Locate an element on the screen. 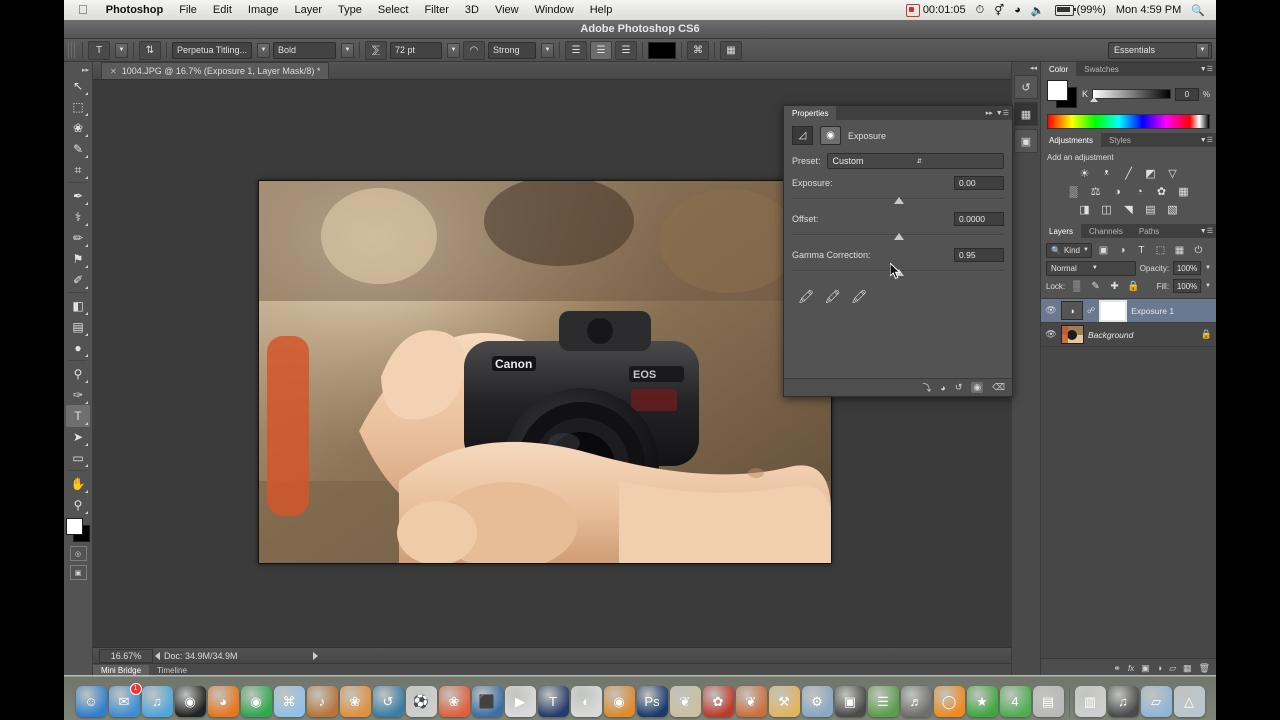 This screenshot has width=1280, height=720. toggle-visibility-icon: ◉ is located at coordinates (977, 387).